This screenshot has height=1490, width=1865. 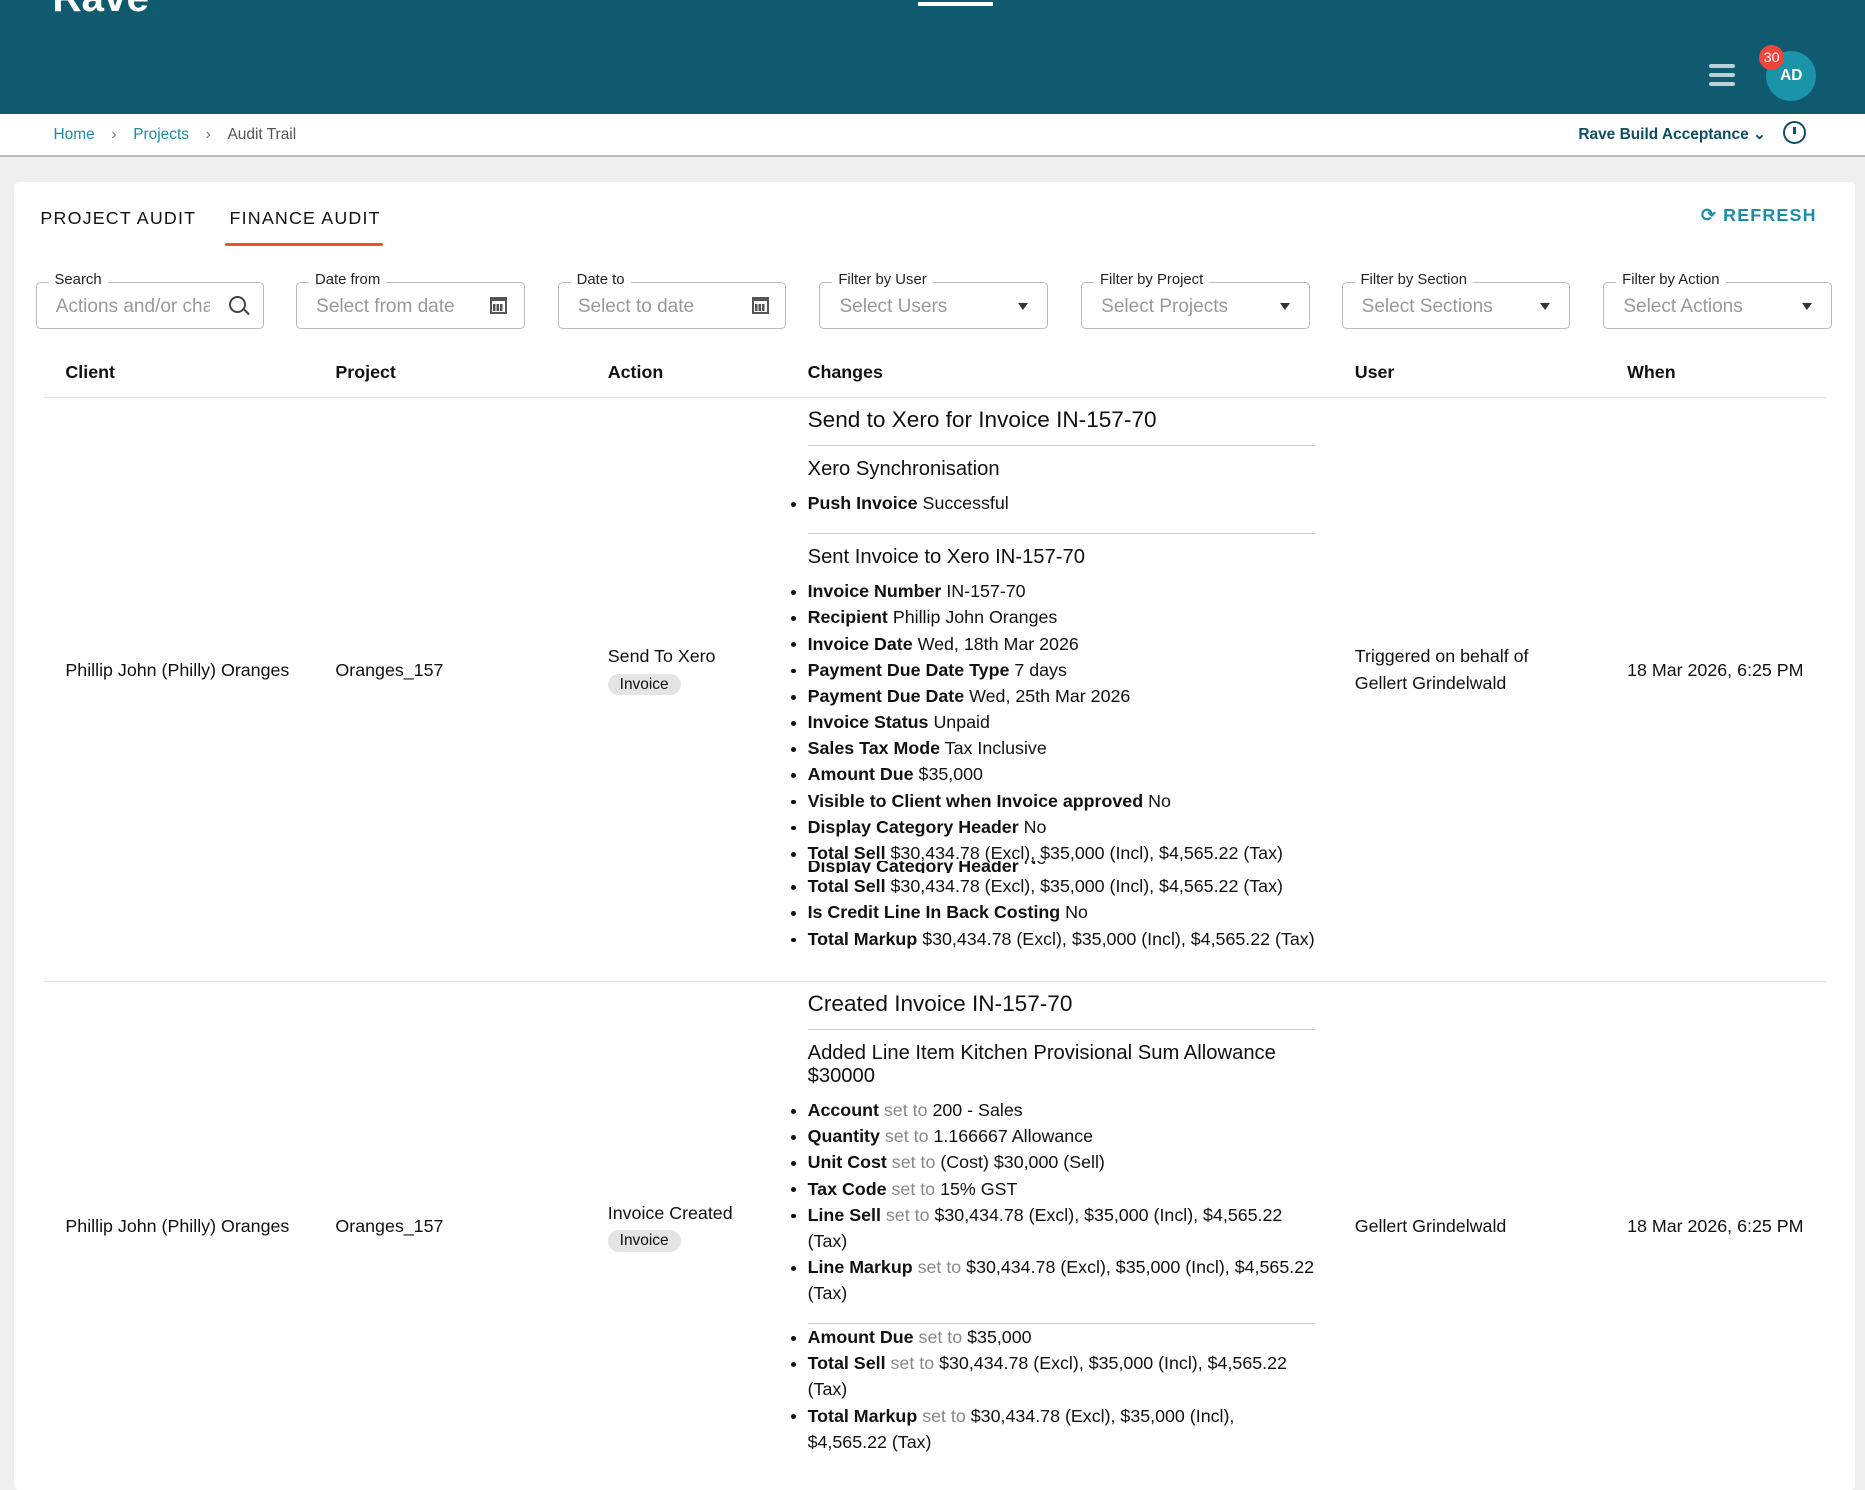 What do you see at coordinates (348, 280) in the screenshot?
I see `field-label: Date from` at bounding box center [348, 280].